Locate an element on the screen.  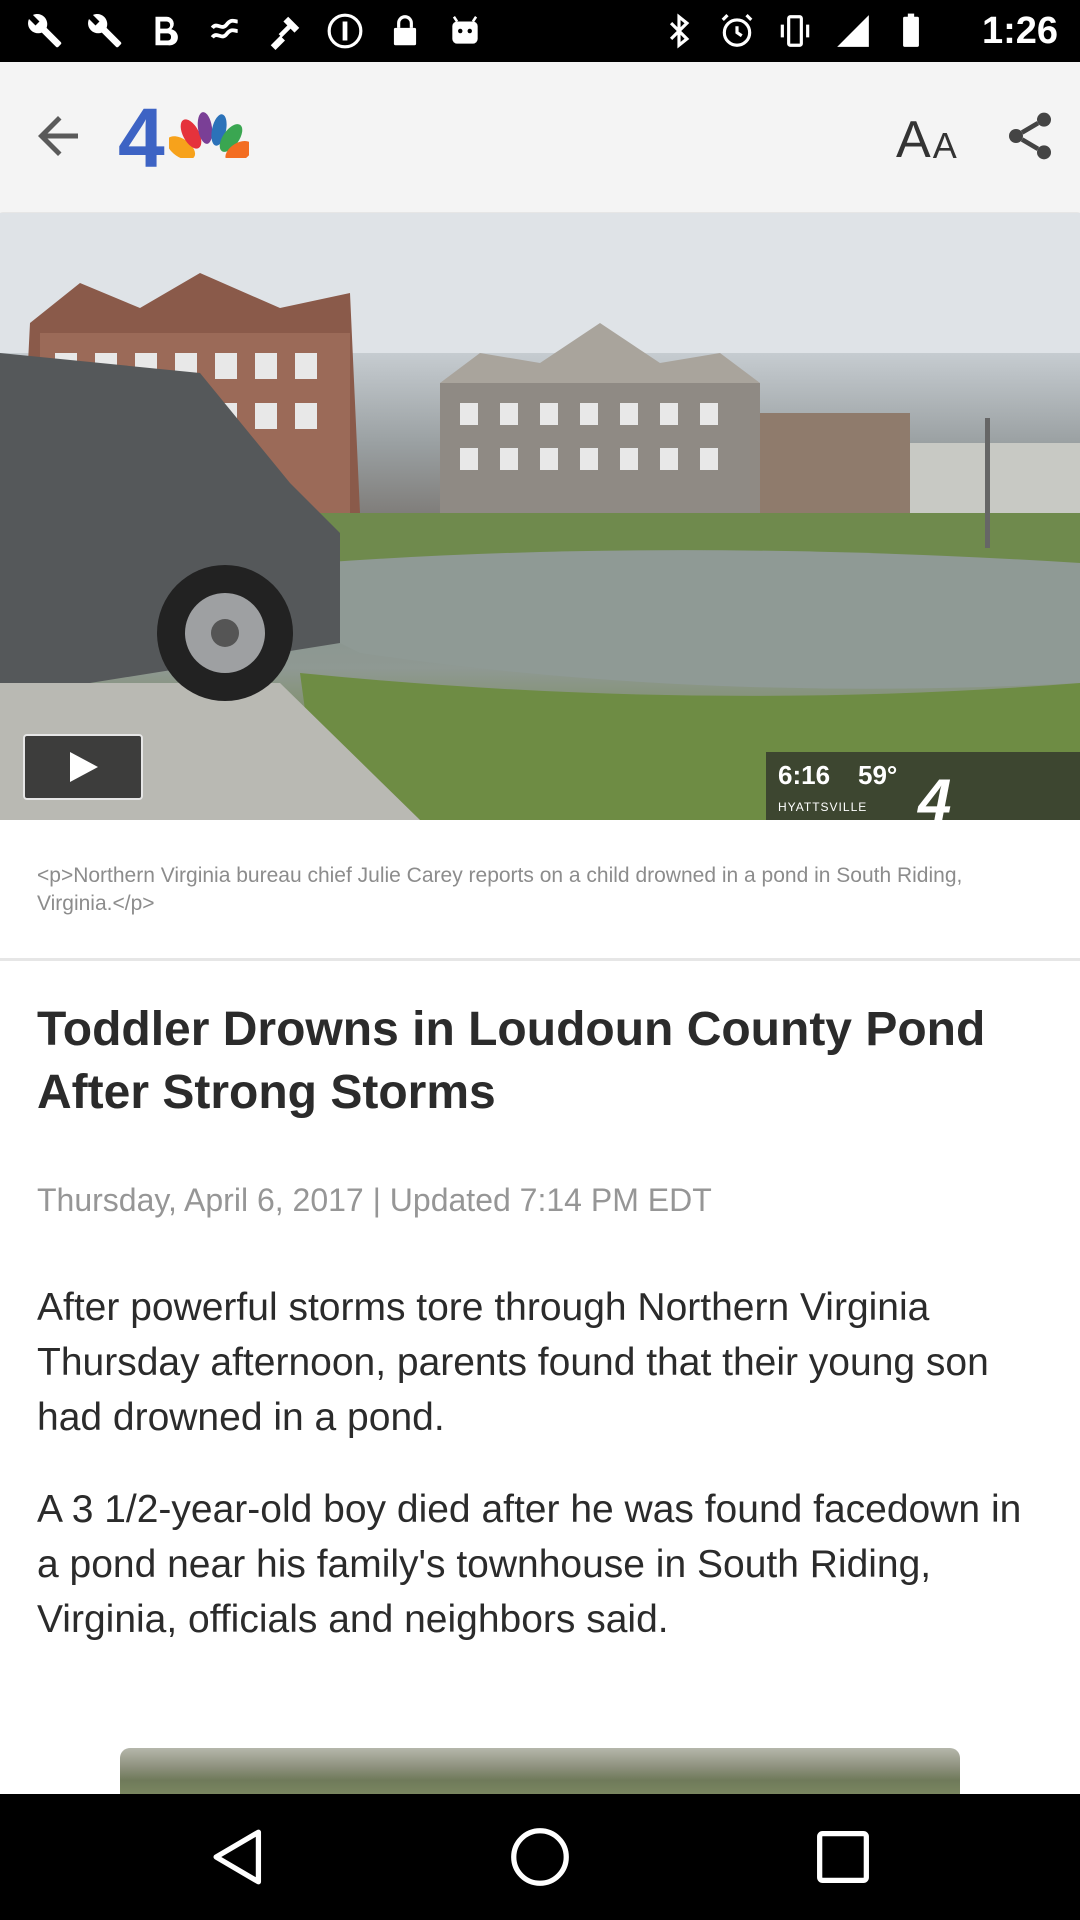
bluetooth-icon is located at coordinates (679, 31).